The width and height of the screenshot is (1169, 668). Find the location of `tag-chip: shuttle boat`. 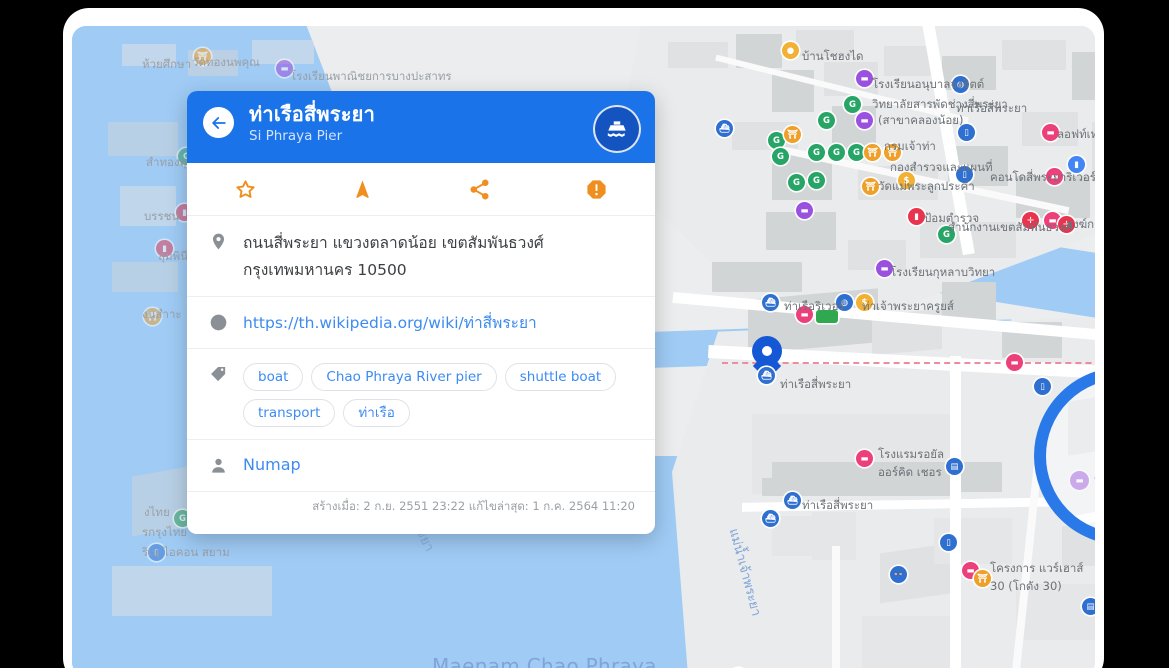

tag-chip: shuttle boat is located at coordinates (560, 377).